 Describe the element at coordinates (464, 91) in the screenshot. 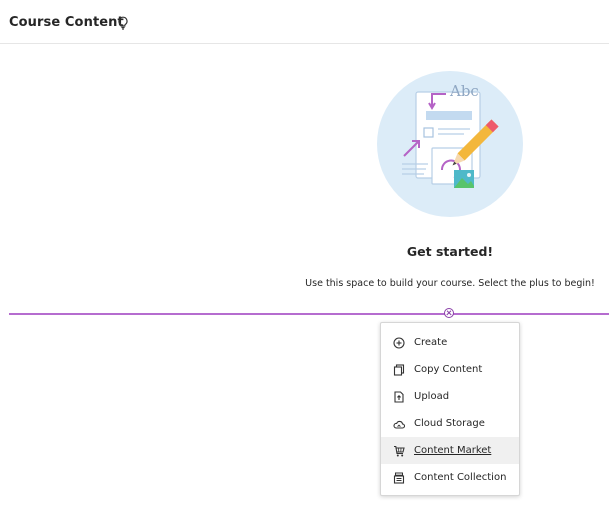

I see `illustration-abc-text: Abc` at that location.